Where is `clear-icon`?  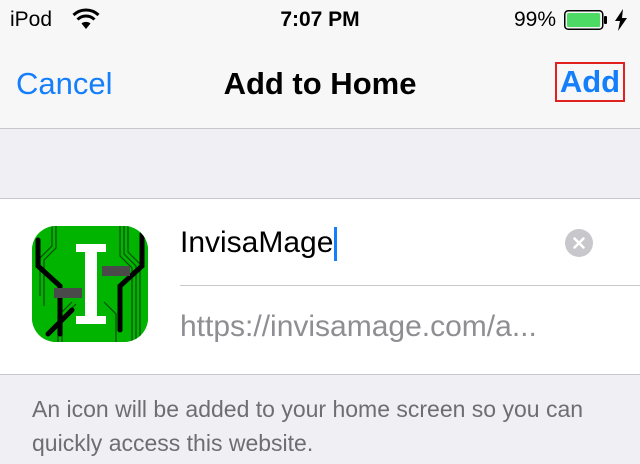
clear-icon is located at coordinates (579, 243).